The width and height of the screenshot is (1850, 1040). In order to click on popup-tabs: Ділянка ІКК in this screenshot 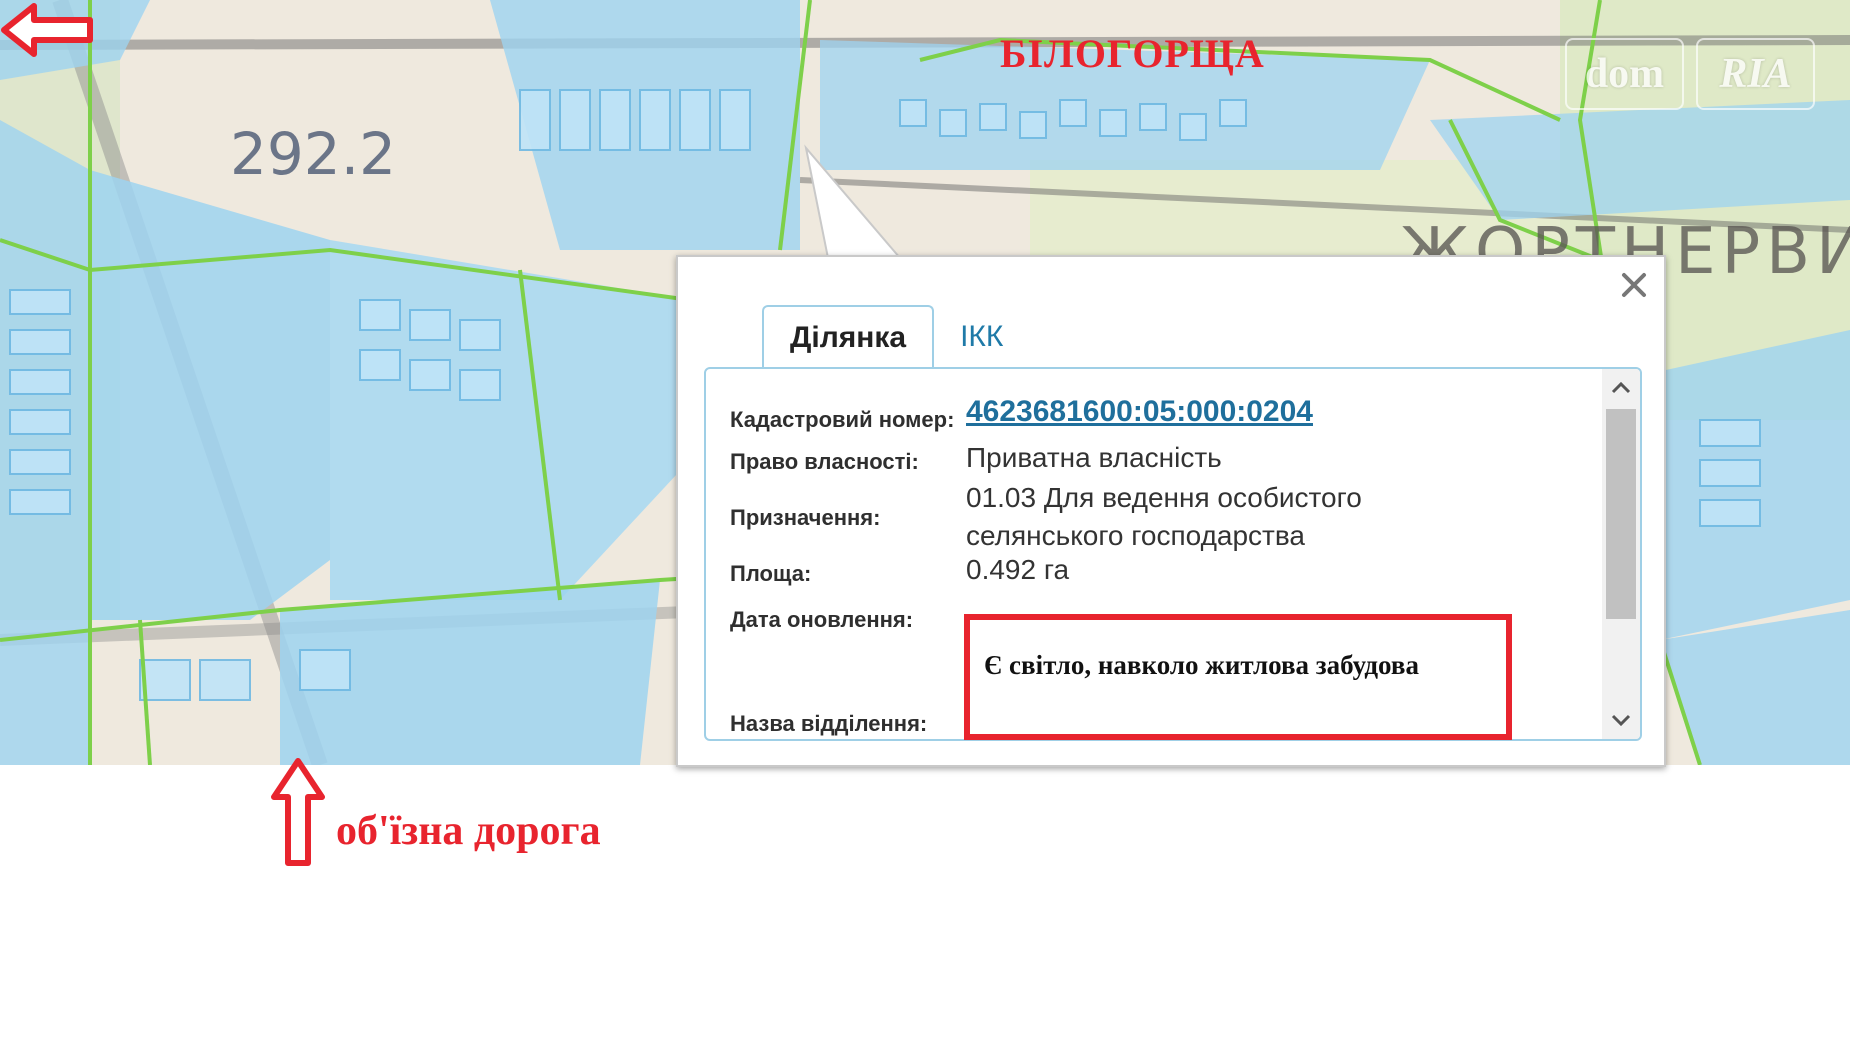, I will do `click(895, 337)`.